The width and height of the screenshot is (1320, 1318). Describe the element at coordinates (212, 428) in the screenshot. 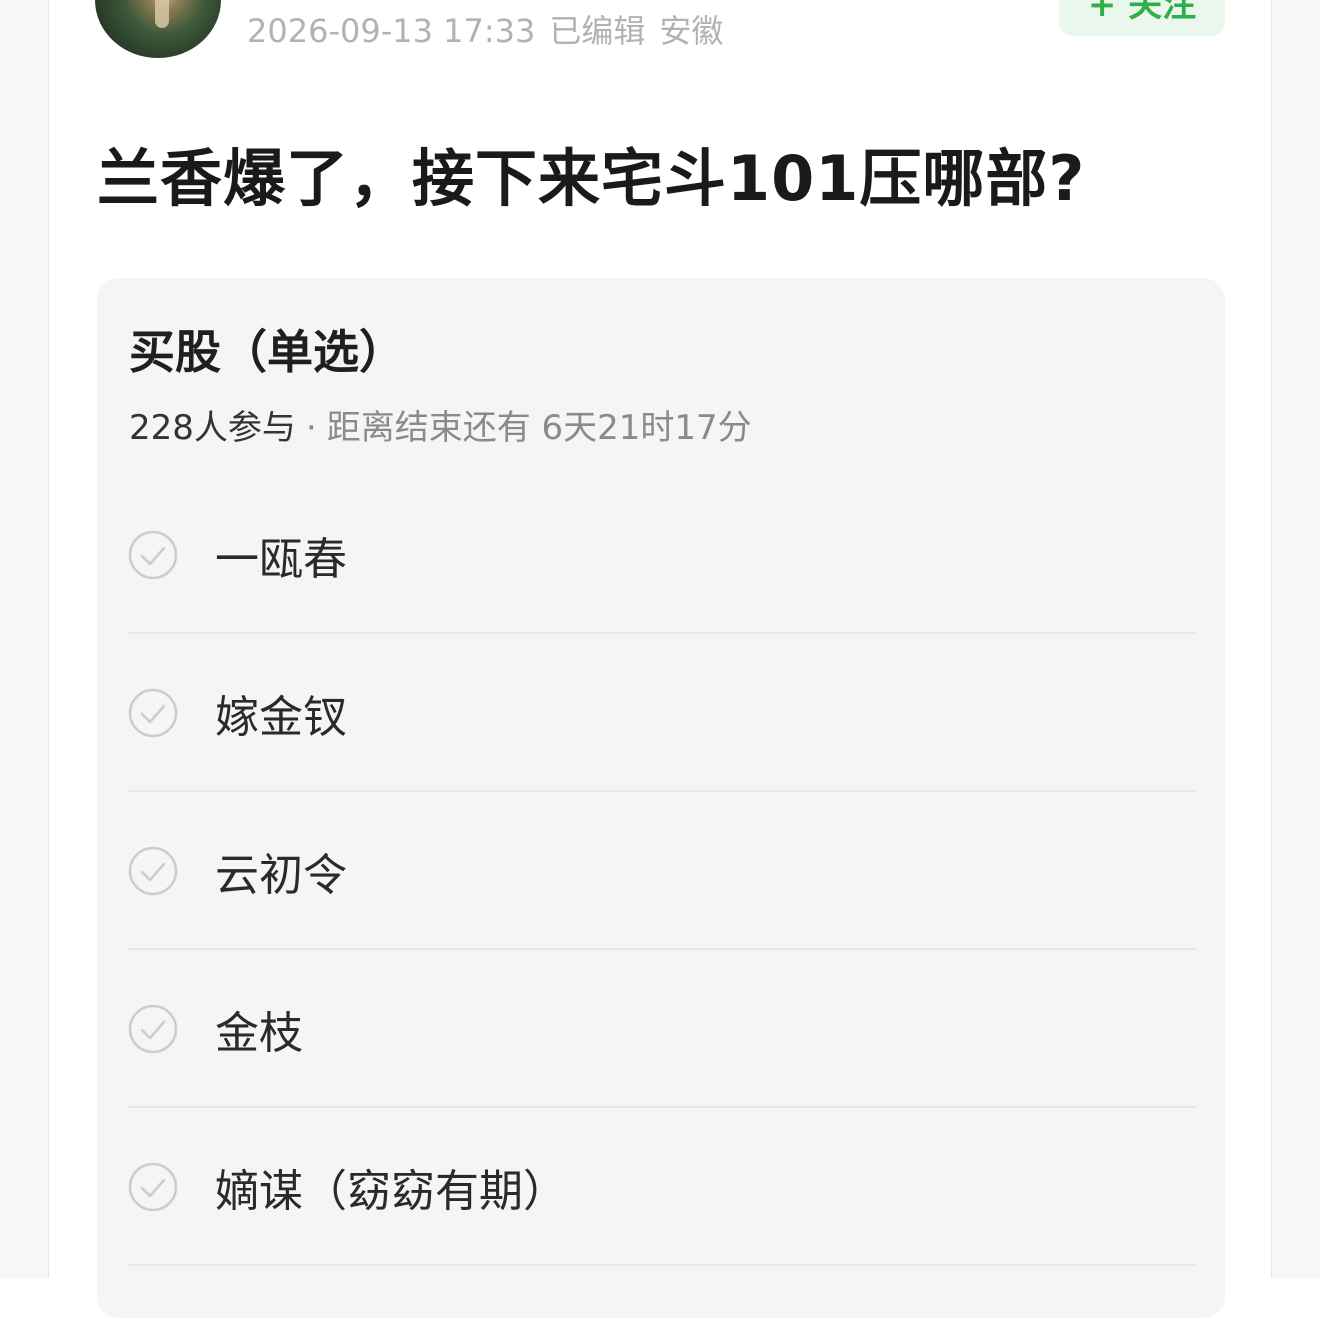

I see `participant-count: 228人参与` at that location.